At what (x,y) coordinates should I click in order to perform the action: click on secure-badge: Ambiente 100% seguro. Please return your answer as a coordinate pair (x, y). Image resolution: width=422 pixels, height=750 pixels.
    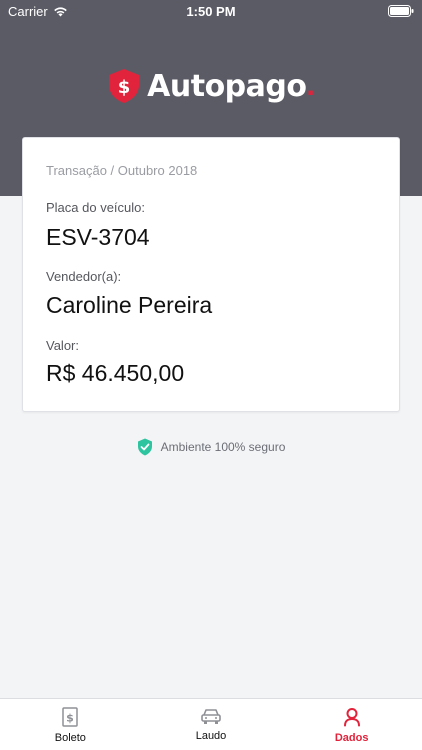
    Looking at the image, I should click on (211, 447).